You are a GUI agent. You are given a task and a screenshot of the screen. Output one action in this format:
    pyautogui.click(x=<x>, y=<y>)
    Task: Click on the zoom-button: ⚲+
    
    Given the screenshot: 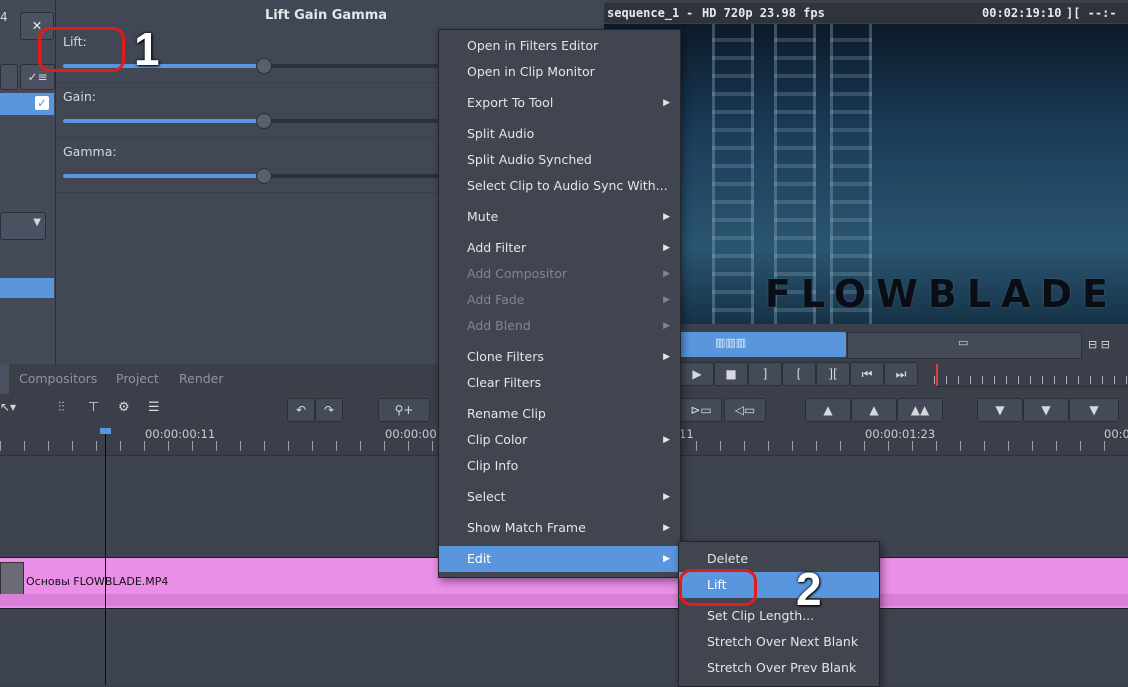 What is the action you would take?
    pyautogui.click(x=404, y=410)
    